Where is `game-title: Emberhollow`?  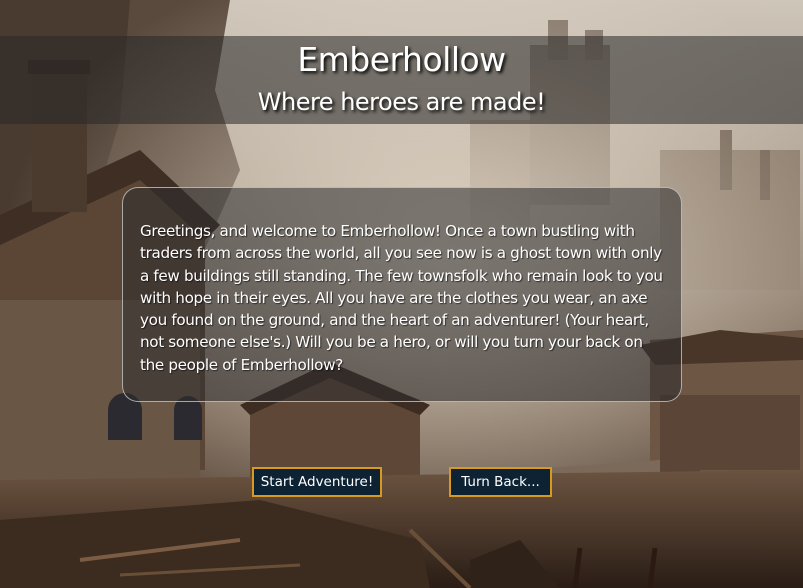
game-title: Emberhollow is located at coordinates (401, 59).